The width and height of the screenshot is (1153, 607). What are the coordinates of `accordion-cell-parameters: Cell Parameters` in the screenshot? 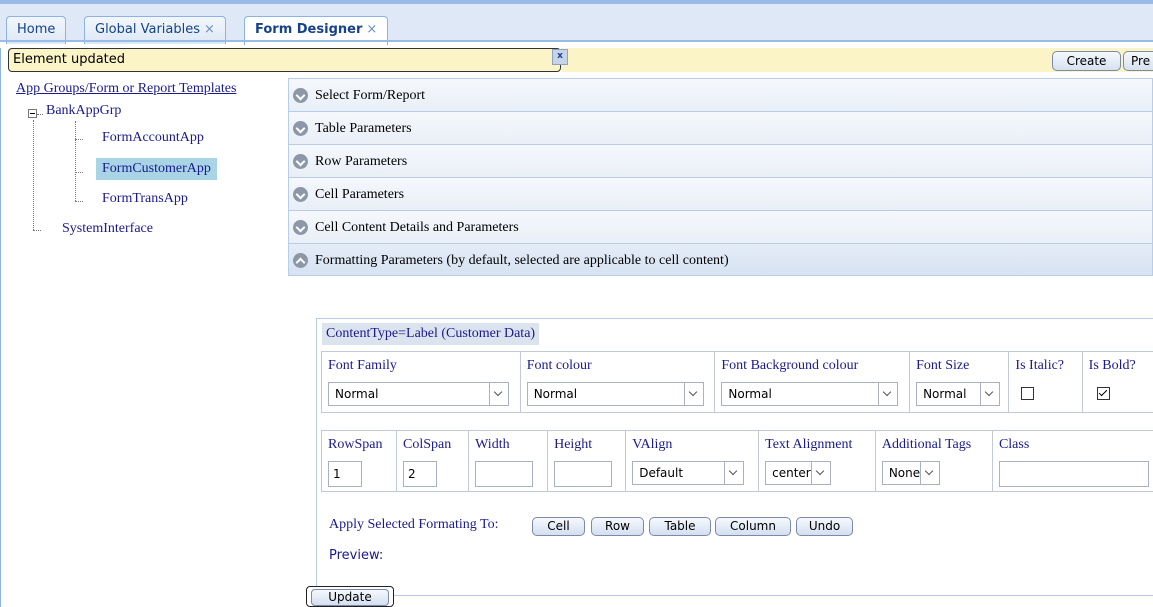 It's located at (720, 193).